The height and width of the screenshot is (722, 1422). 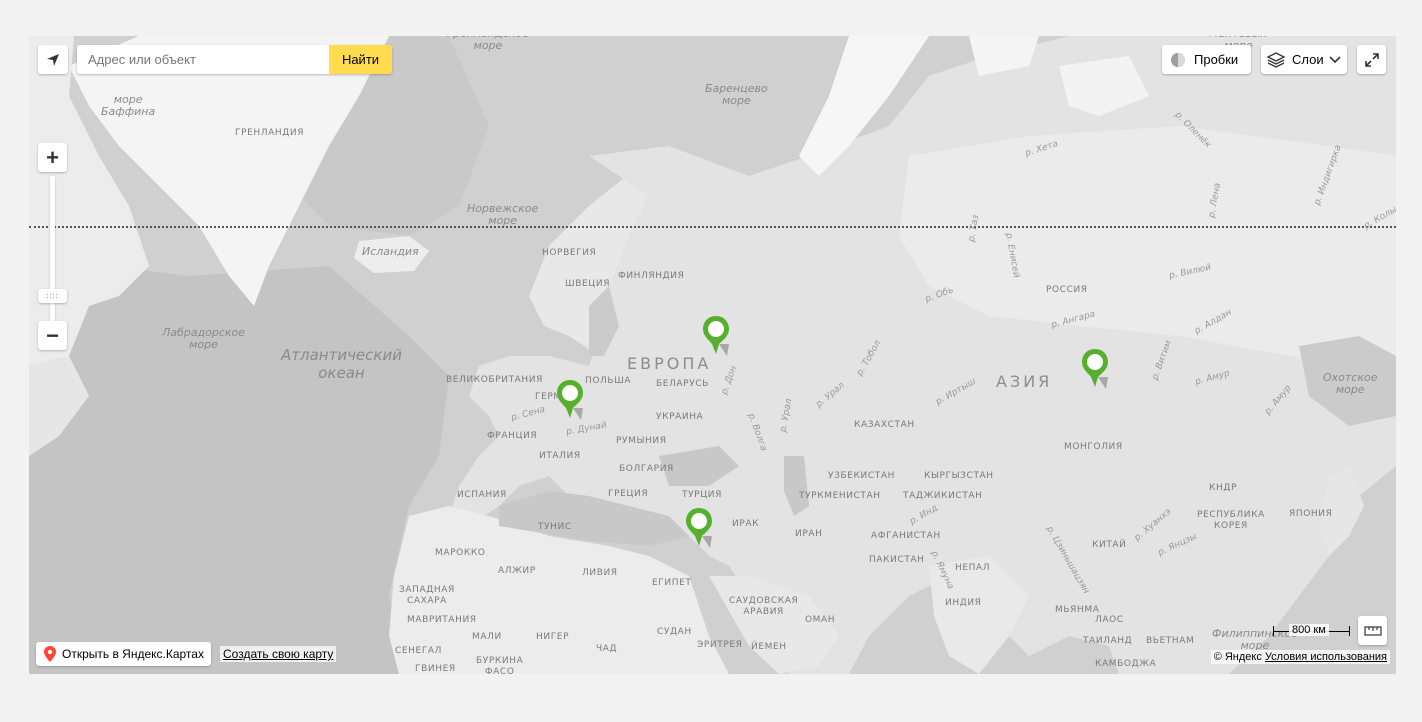 I want to click on open-in-yandex-maps-label: Открыть в Яндекс.Картах, so click(x=133, y=654).